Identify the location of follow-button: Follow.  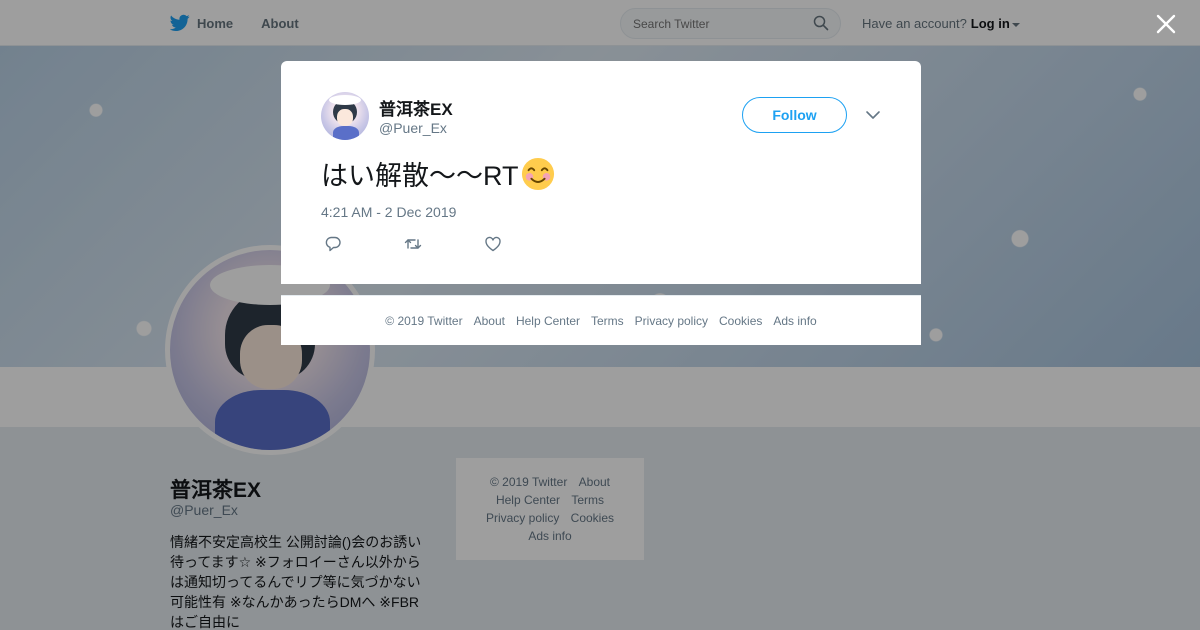
(794, 115).